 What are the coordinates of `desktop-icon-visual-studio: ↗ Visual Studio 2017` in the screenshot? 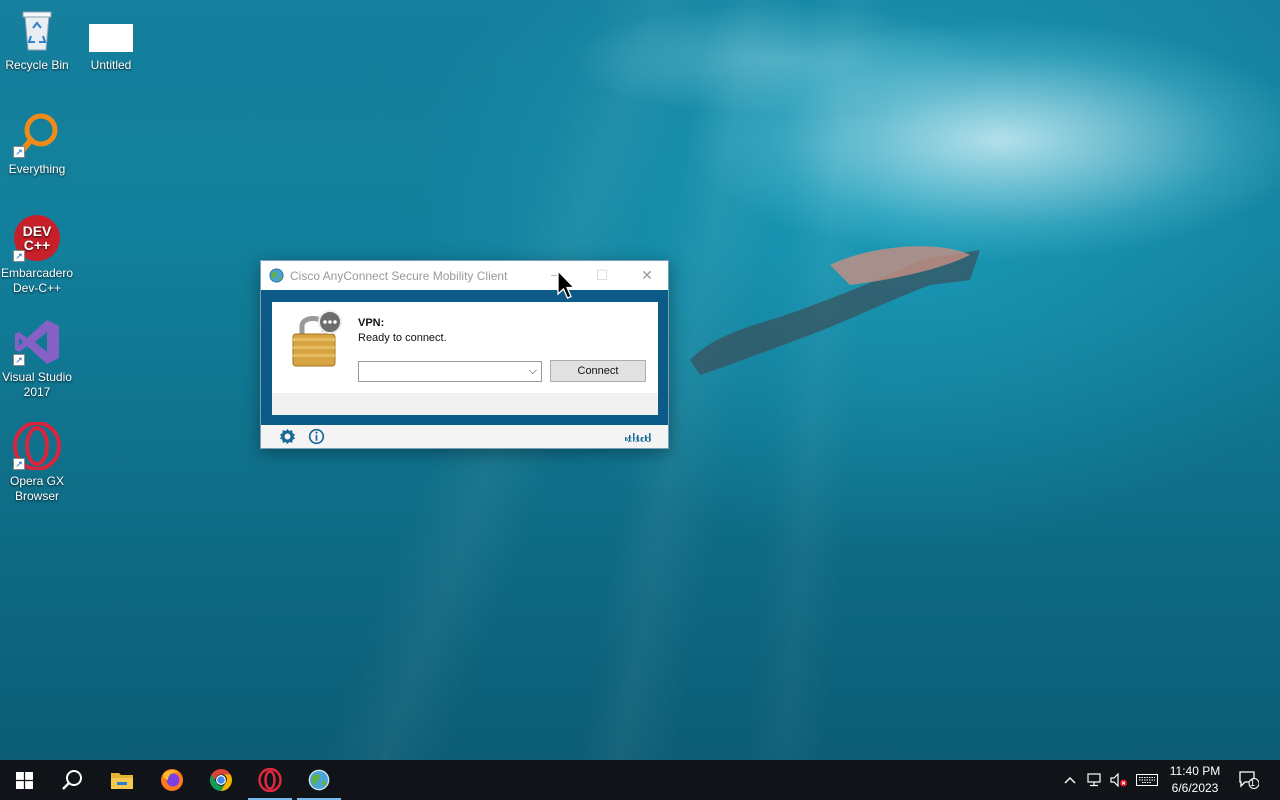 It's located at (37, 359).